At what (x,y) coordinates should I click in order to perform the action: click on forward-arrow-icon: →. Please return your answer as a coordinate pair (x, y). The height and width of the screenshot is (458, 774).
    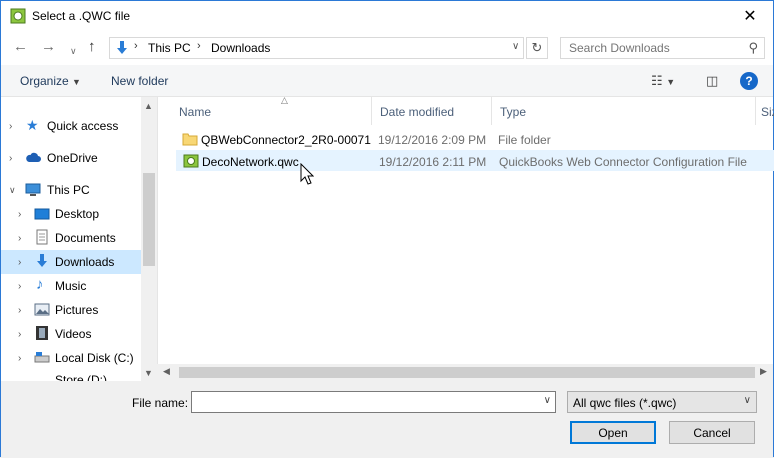
    Looking at the image, I should click on (48, 47).